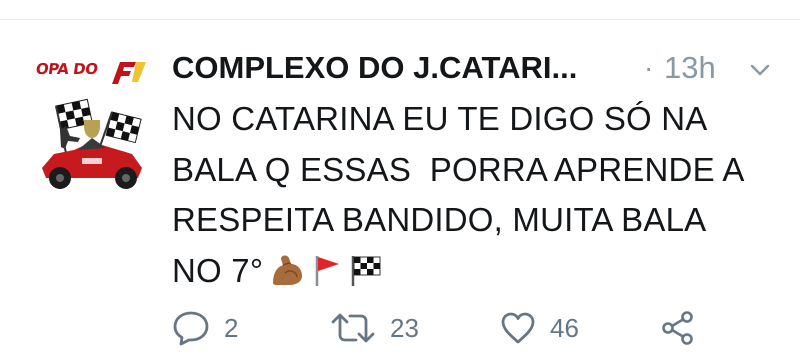 Image resolution: width=800 pixels, height=357 pixels. Describe the element at coordinates (472, 328) in the screenshot. I see `tweet-actions: 2 23 46` at that location.